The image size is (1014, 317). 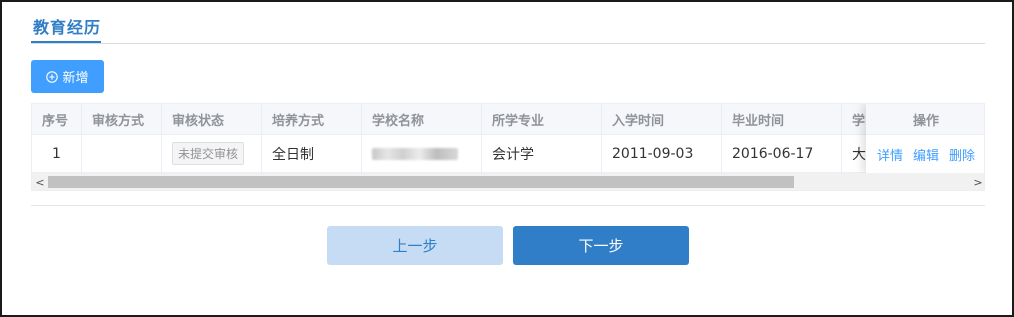 I want to click on add-button: 新增, so click(x=67, y=76).